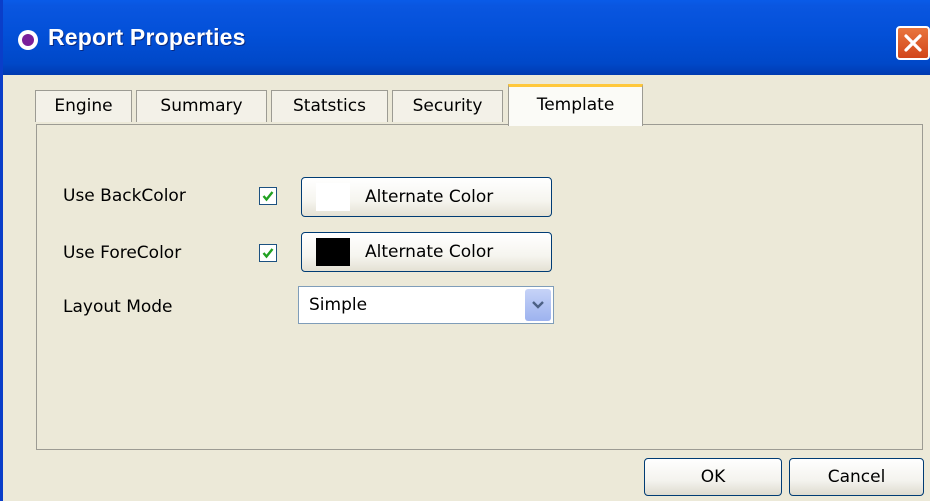 The image size is (930, 501). I want to click on tab-security: Security, so click(447, 106).